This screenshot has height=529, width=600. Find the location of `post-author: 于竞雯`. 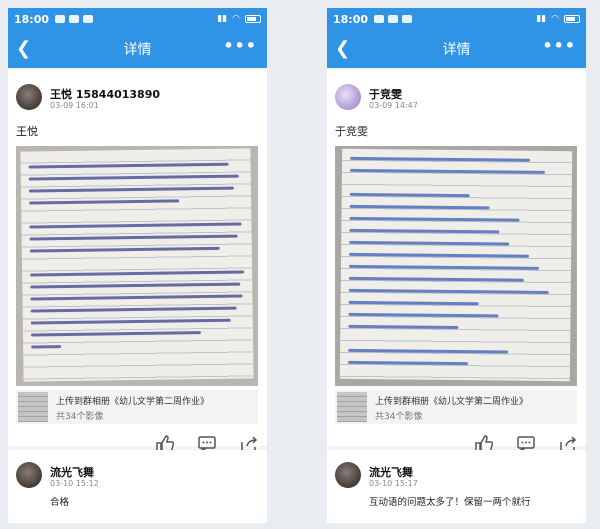

post-author: 于竞雯 is located at coordinates (385, 94).